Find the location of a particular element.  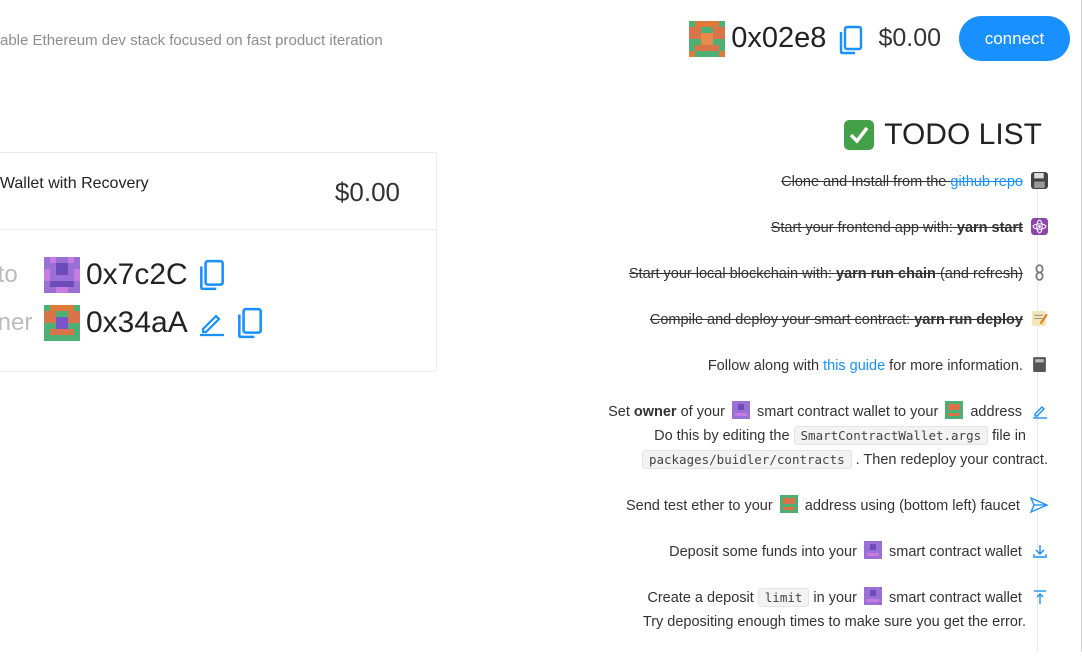

command-text: yarn start is located at coordinates (989, 228).